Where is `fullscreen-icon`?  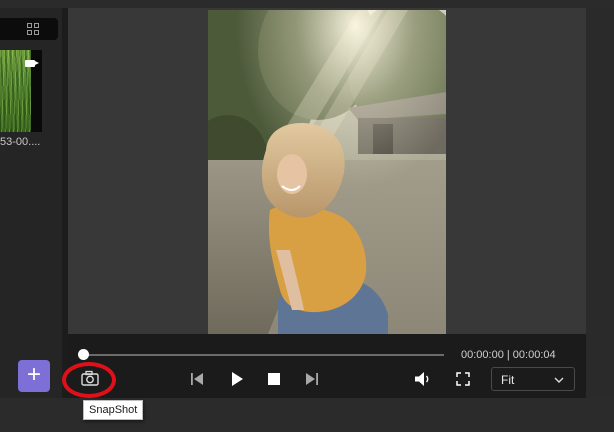
fullscreen-icon is located at coordinates (463, 379).